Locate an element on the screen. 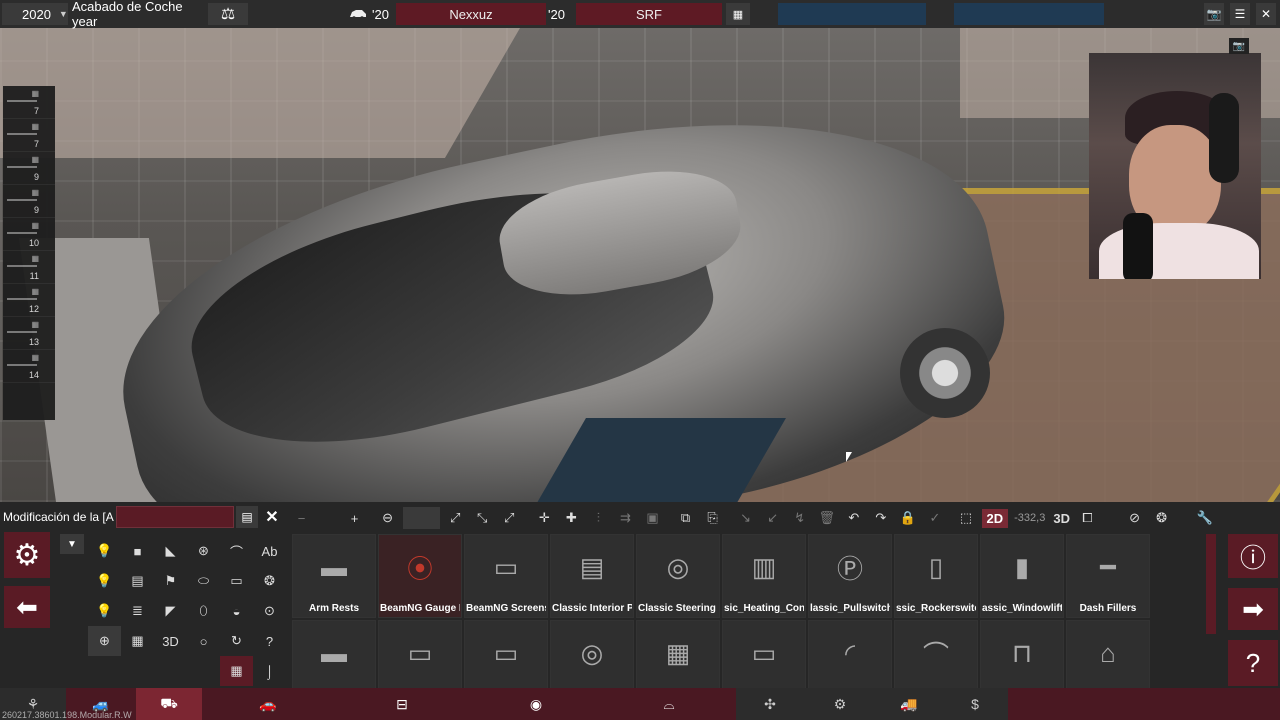 This screenshot has width=1280, height=720. settings-button: ⚙ is located at coordinates (27, 555).